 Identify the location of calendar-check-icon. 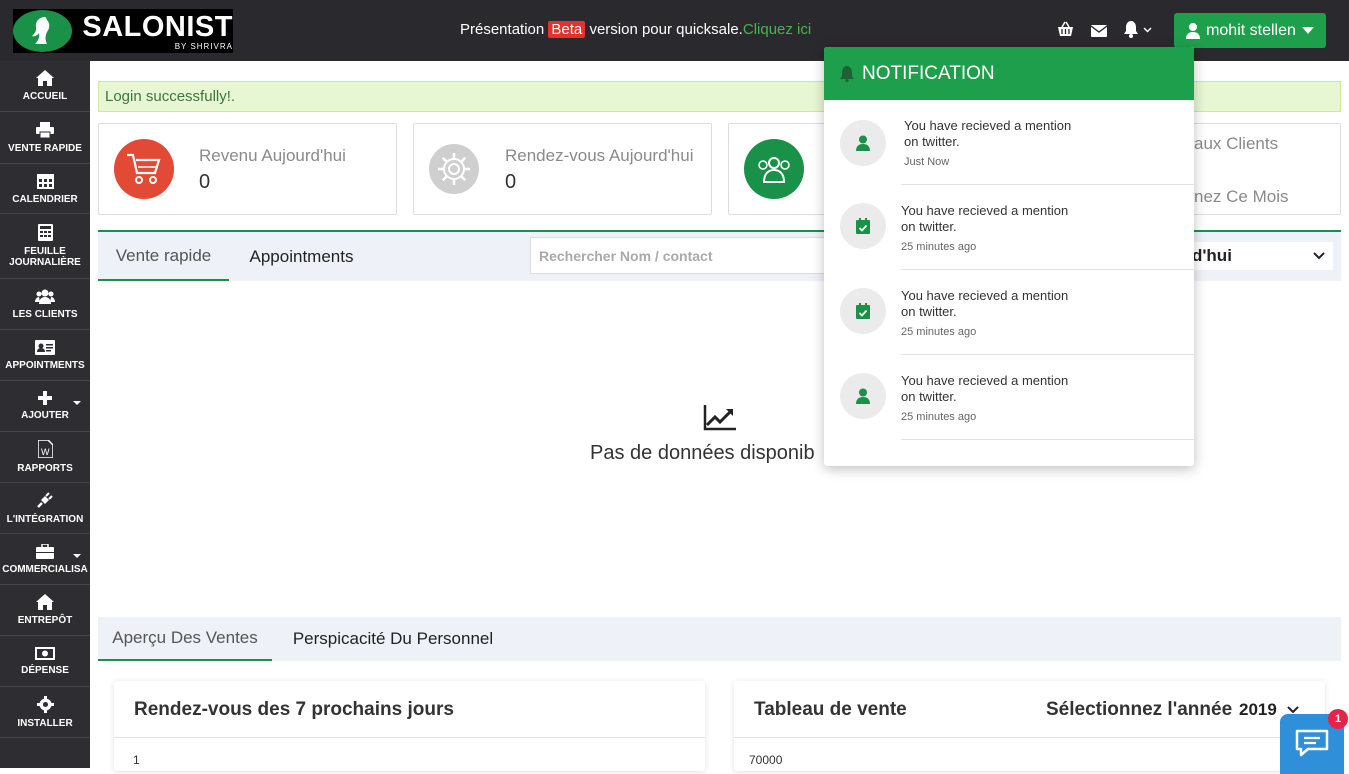
(863, 311).